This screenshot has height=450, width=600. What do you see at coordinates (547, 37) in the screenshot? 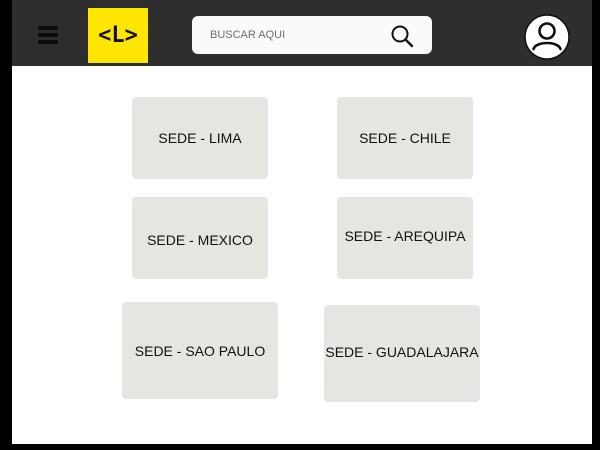
I see `user-avatar-icon` at bounding box center [547, 37].